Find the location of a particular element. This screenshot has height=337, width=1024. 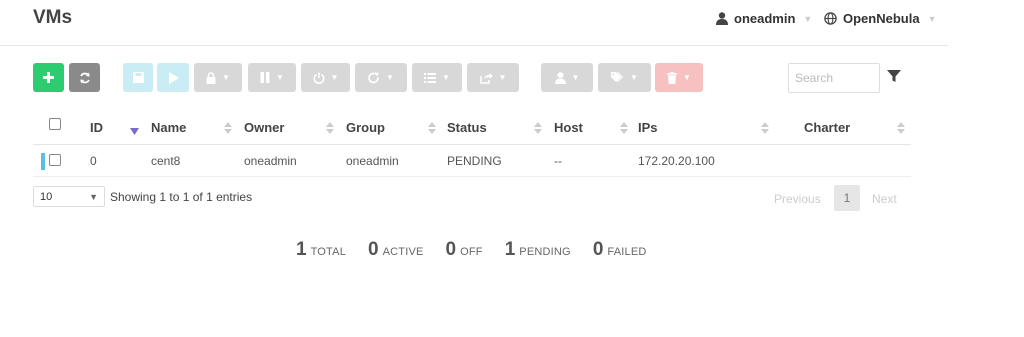

vm-state-summary: 1 TOTAL 0 ACTIVE 0 OFF 1 PENDING 0 FAILED is located at coordinates (471, 250).